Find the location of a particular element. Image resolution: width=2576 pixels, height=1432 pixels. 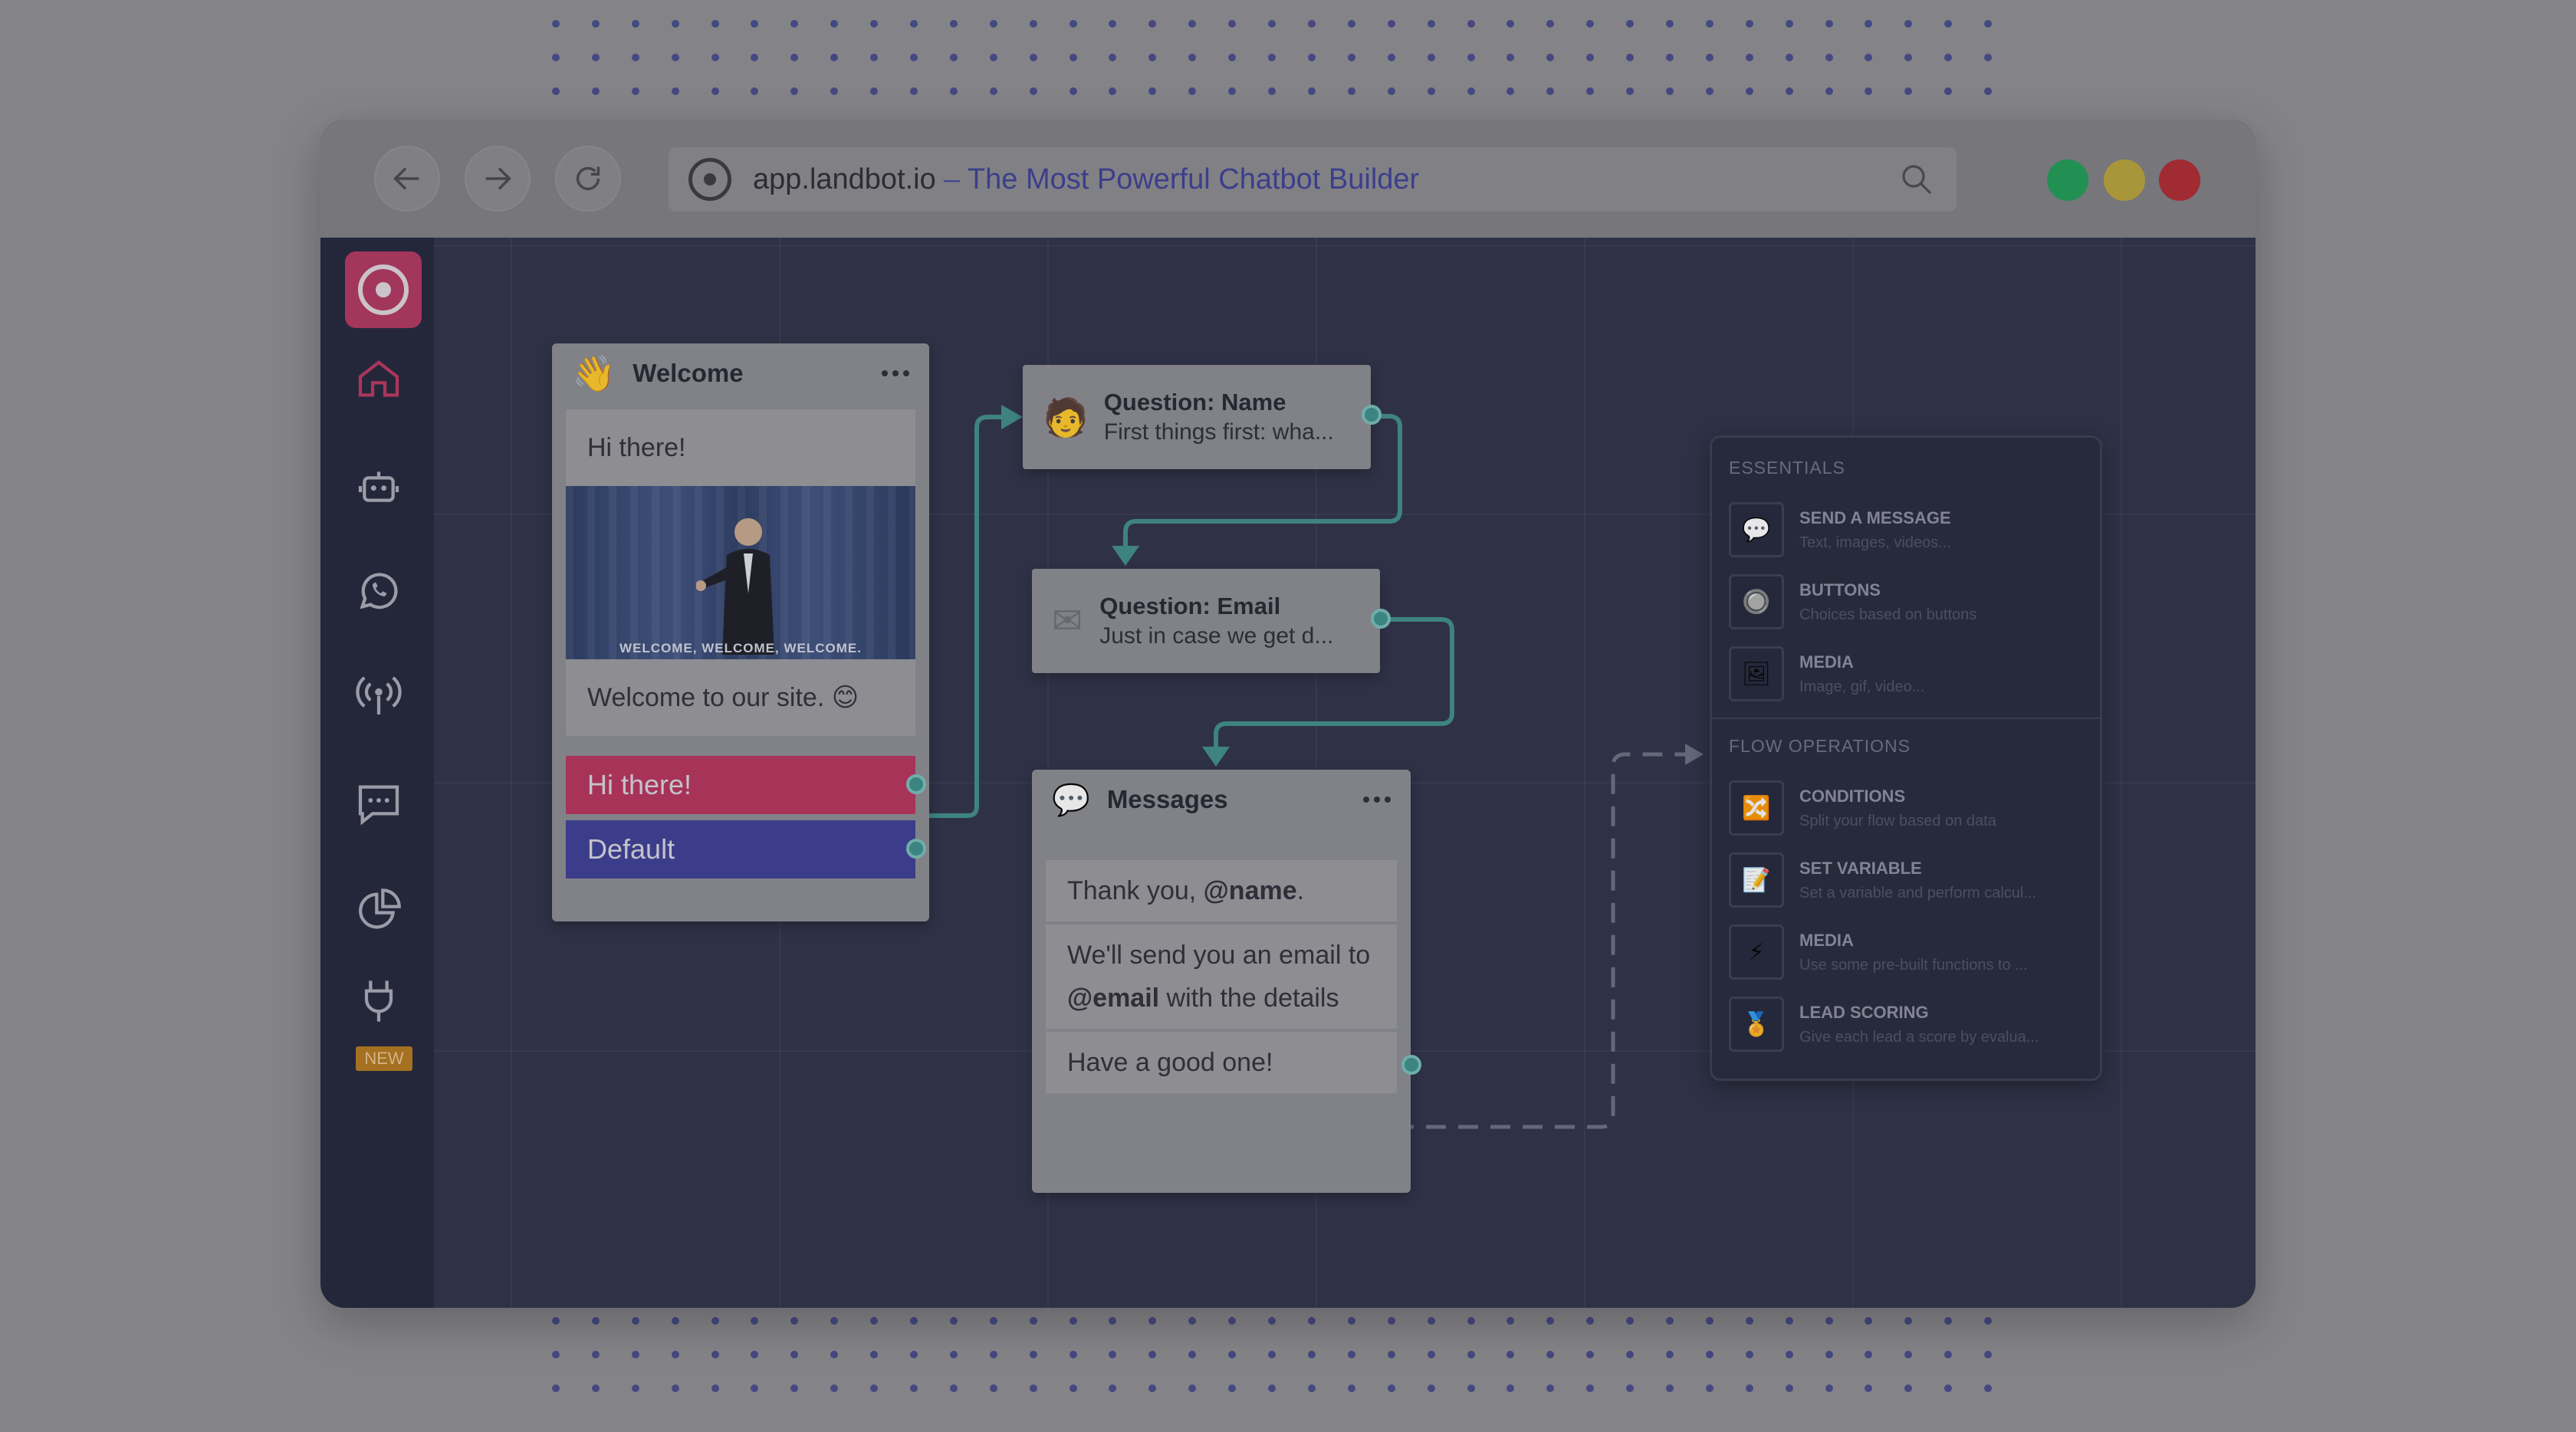

analytics-icon is located at coordinates (379, 911).